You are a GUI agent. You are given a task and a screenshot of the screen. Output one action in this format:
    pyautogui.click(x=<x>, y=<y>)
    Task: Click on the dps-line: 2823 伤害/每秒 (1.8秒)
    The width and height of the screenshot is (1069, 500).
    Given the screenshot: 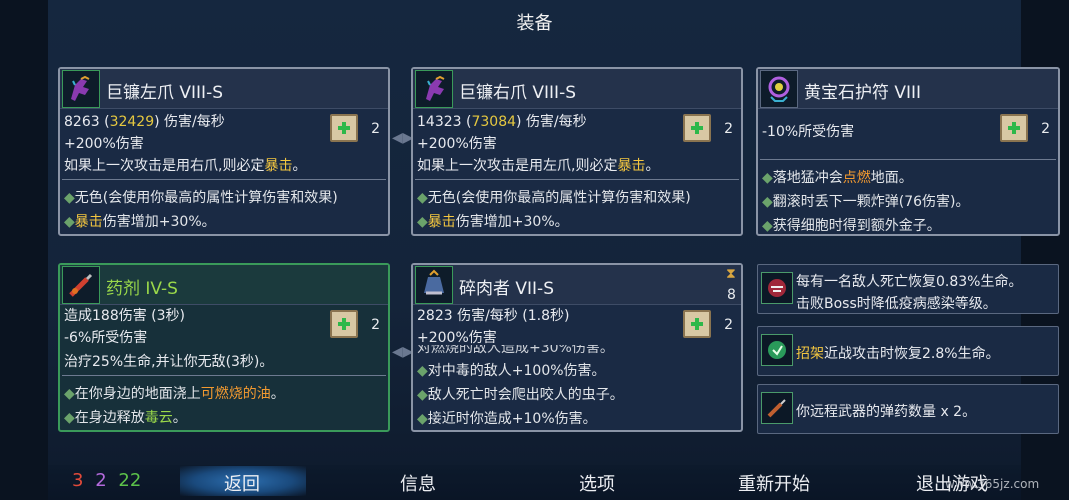 What is the action you would take?
    pyautogui.click(x=493, y=316)
    